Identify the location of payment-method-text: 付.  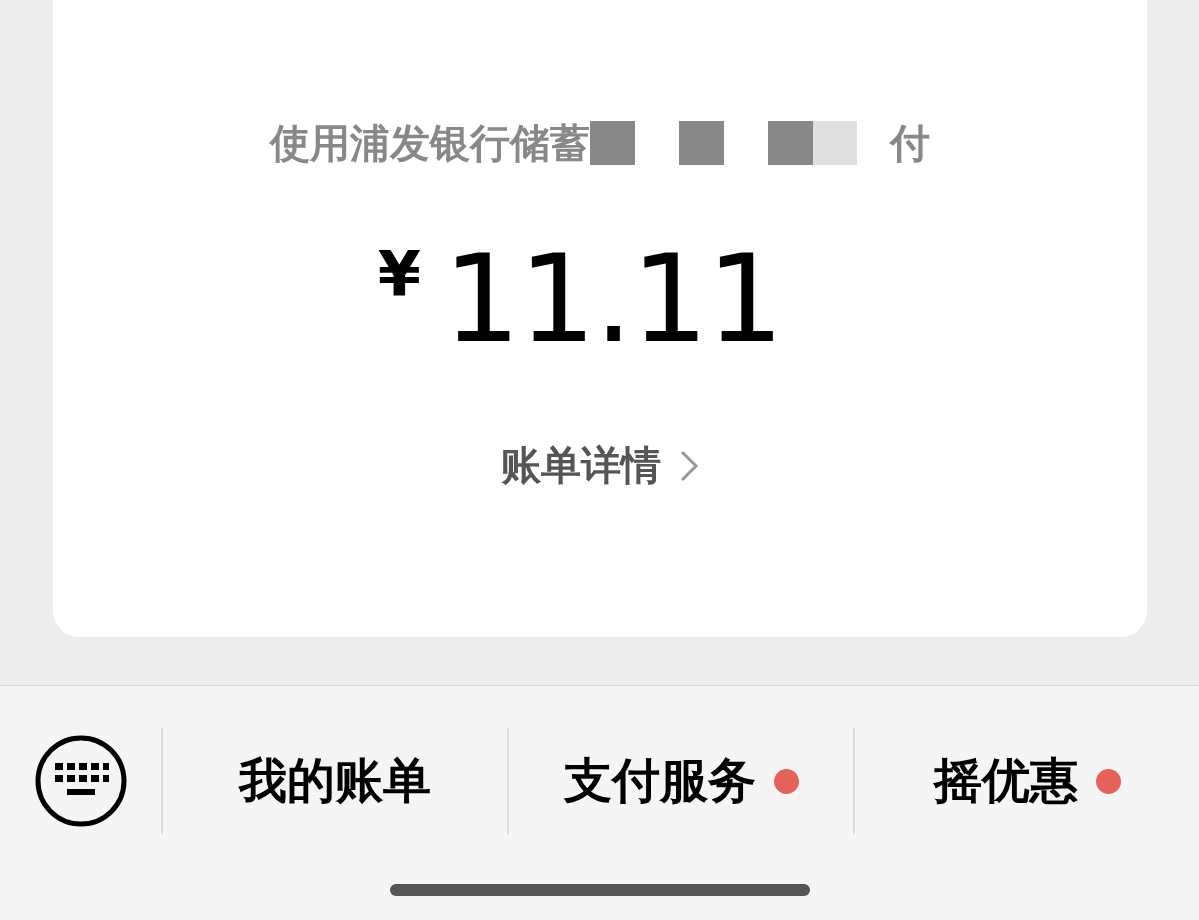
(910, 143).